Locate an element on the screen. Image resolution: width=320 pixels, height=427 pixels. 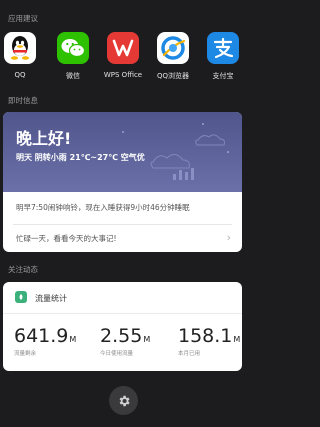
app-suggestions-title: 应用建议 is located at coordinates (23, 18).